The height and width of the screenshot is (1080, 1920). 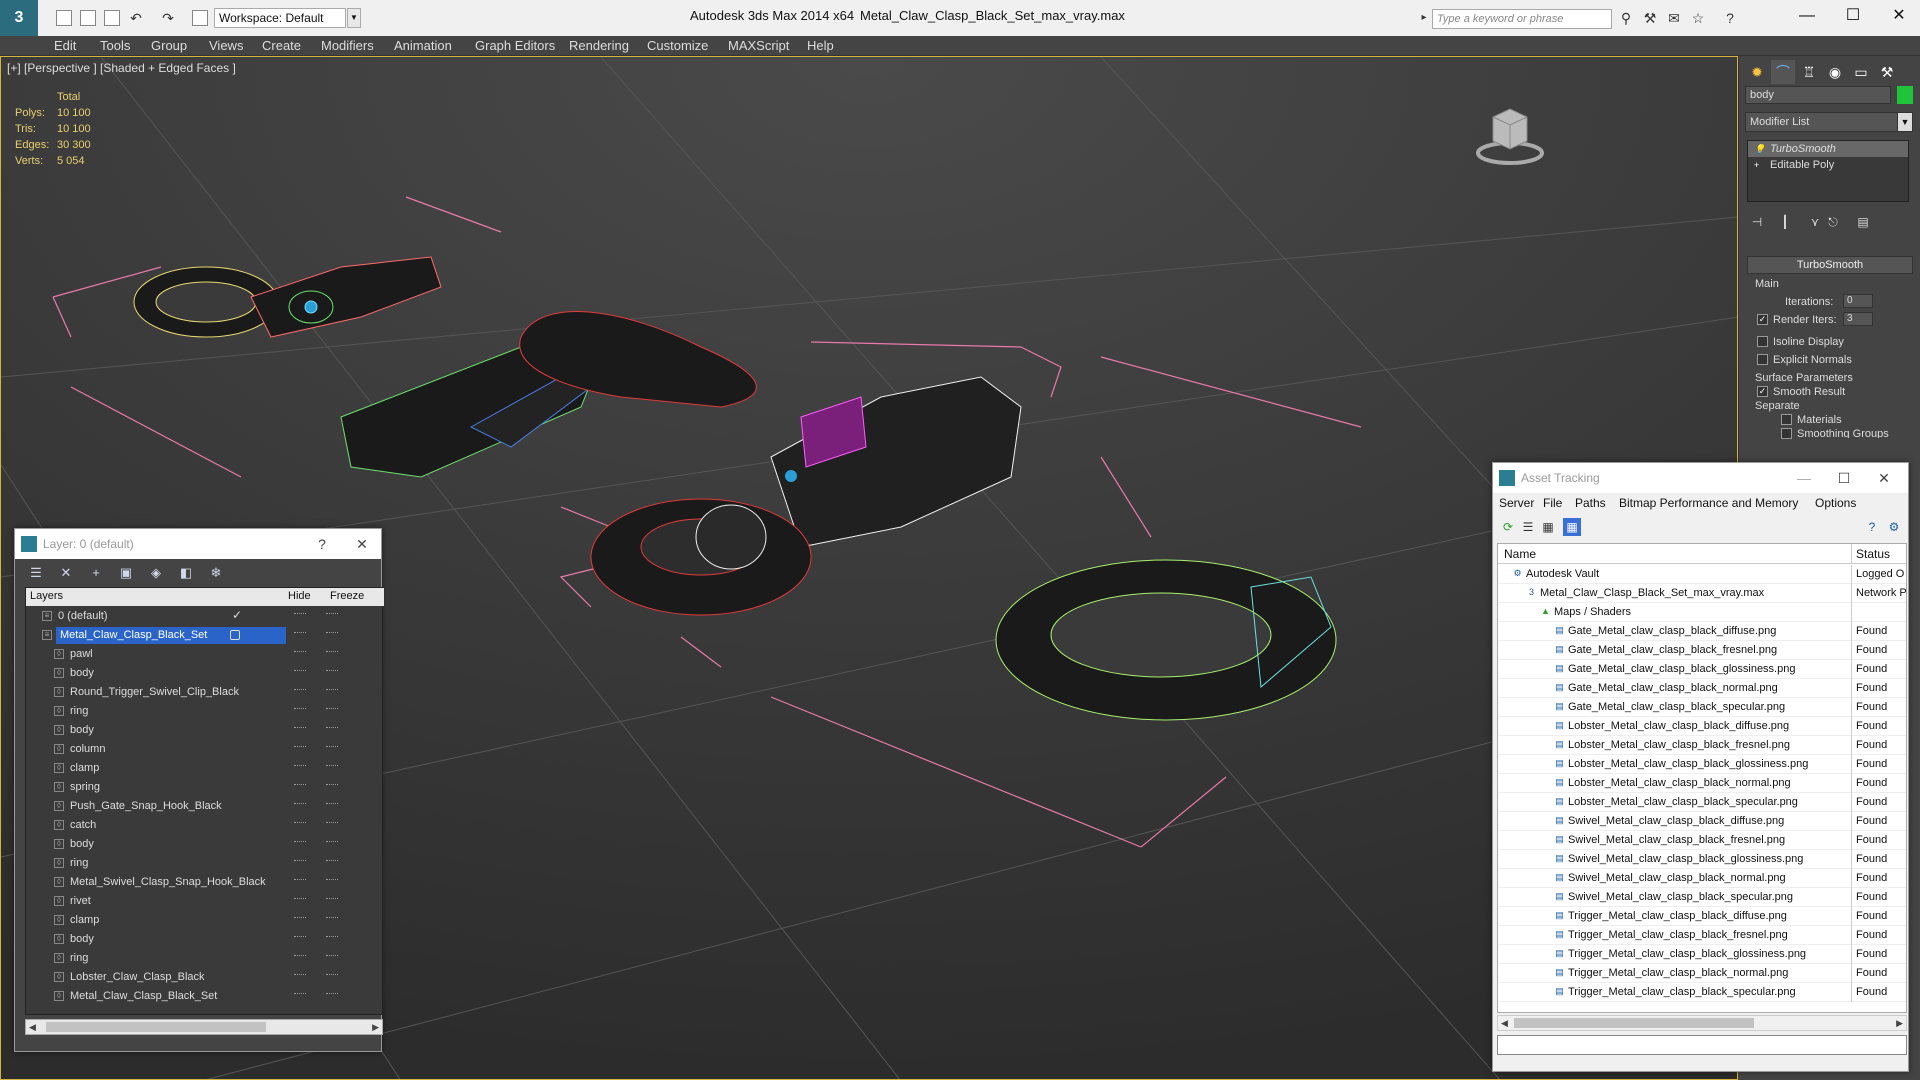 What do you see at coordinates (1783, 72) in the screenshot?
I see `modify-tab-icon: ⌒` at bounding box center [1783, 72].